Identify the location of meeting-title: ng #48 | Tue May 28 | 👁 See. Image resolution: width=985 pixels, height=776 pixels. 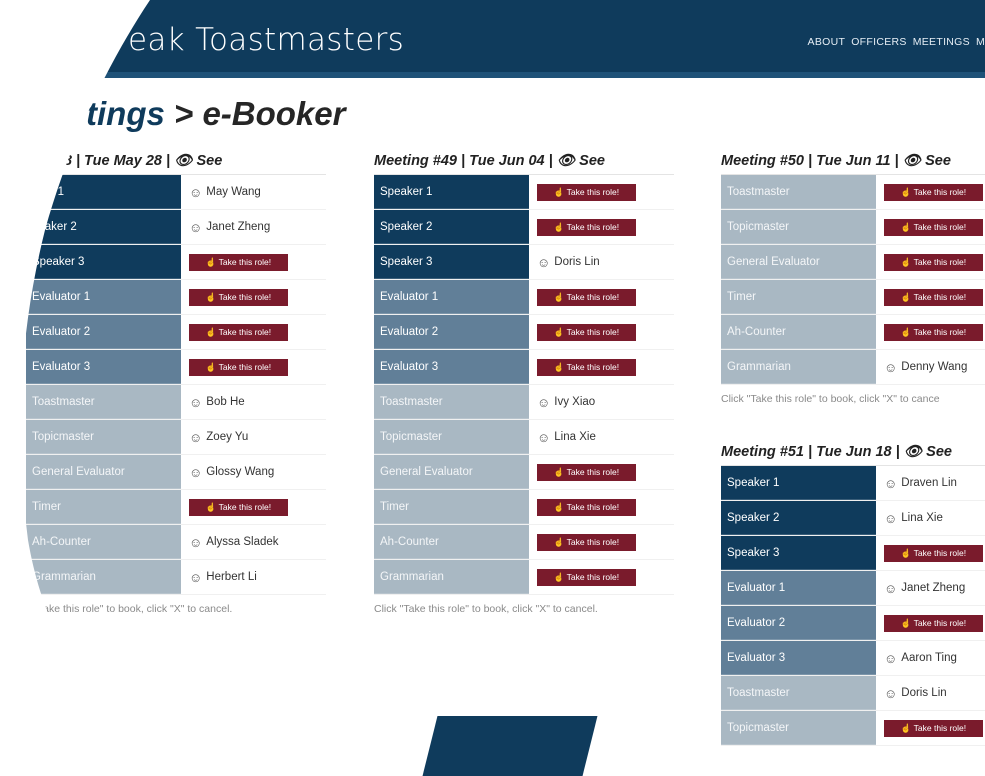
(176, 162).